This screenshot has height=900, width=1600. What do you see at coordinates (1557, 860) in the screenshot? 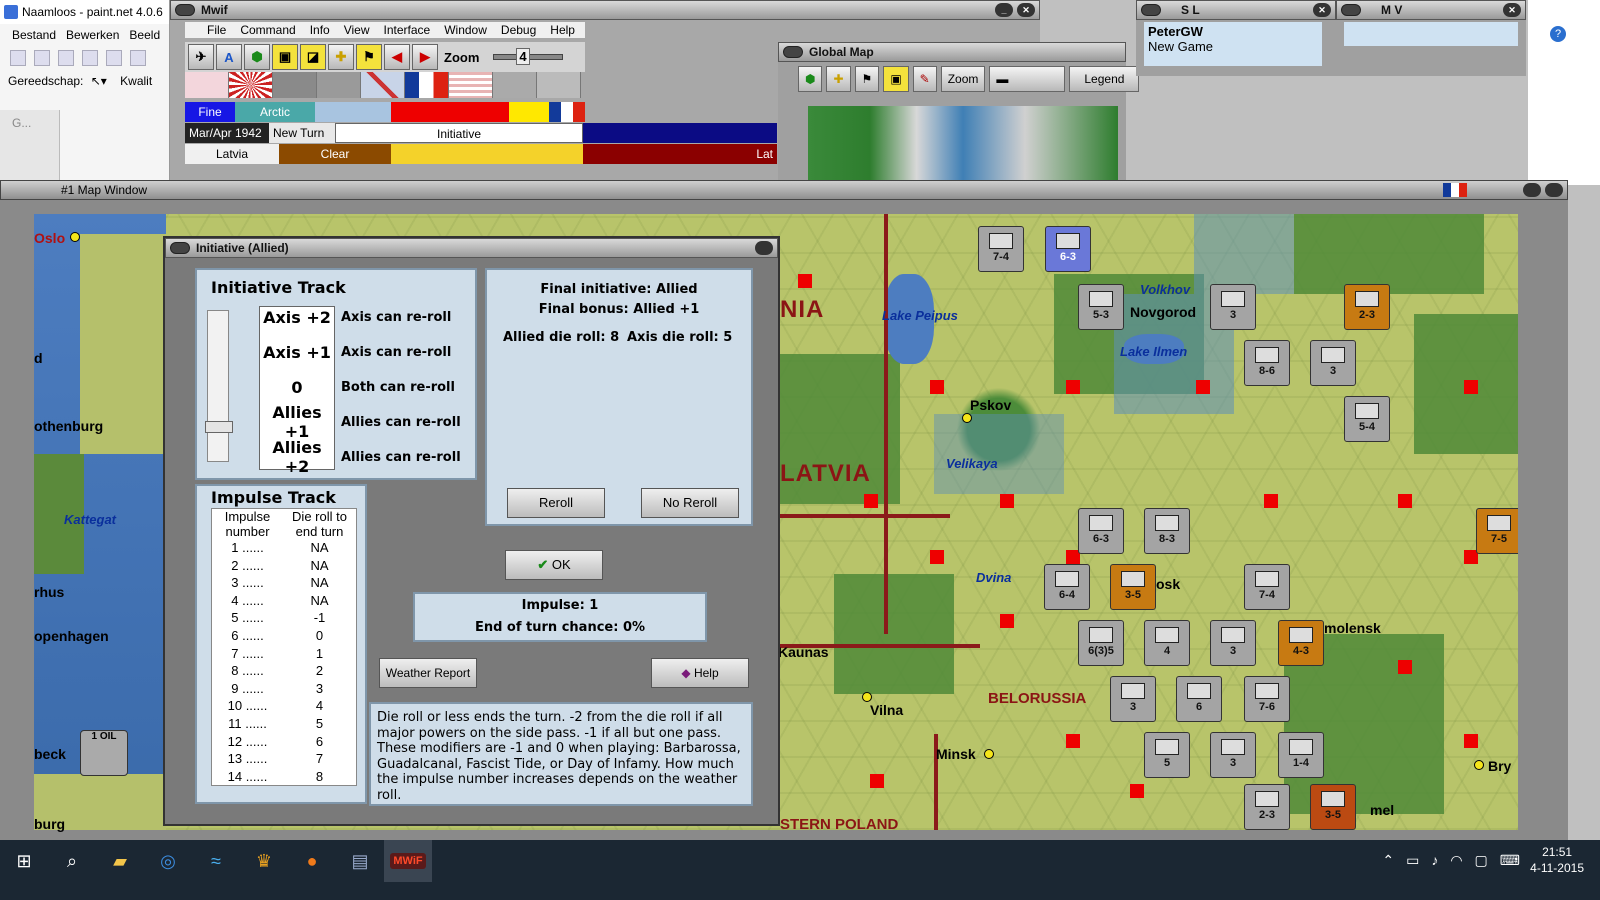
I see `clock: 21:51 4-11-2015` at bounding box center [1557, 860].